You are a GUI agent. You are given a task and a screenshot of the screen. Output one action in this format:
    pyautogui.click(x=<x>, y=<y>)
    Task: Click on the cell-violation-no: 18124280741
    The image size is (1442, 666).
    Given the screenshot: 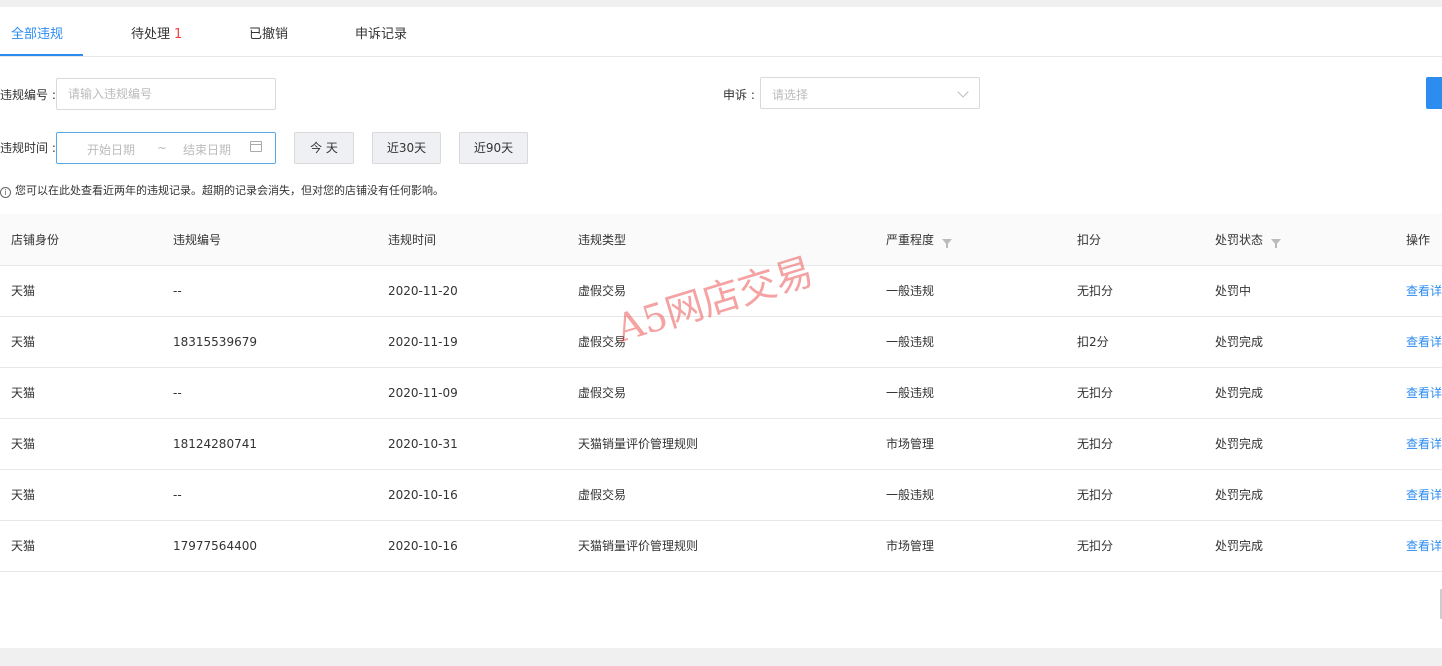 What is the action you would take?
    pyautogui.click(x=215, y=444)
    